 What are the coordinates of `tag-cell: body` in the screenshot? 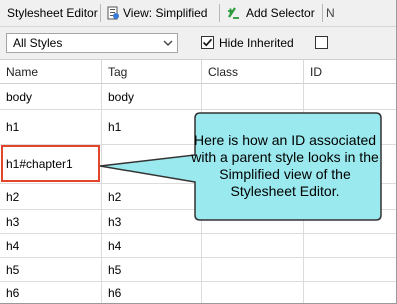 It's located at (152, 97).